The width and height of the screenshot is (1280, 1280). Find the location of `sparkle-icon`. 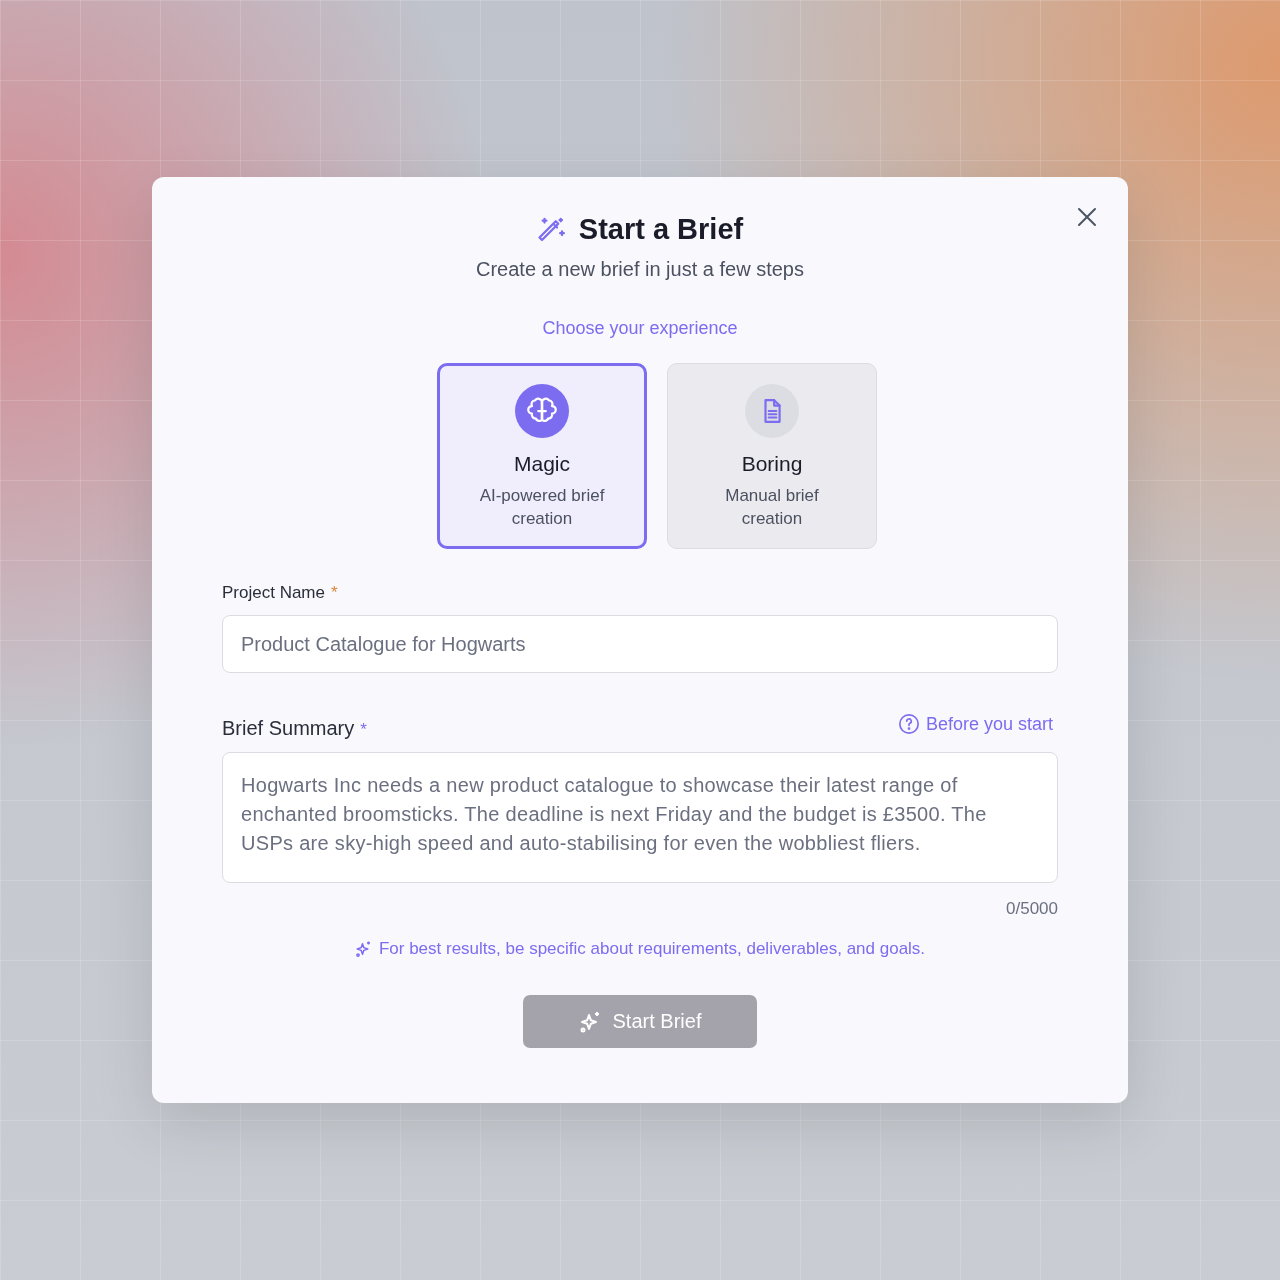

sparkle-icon is located at coordinates (363, 949).